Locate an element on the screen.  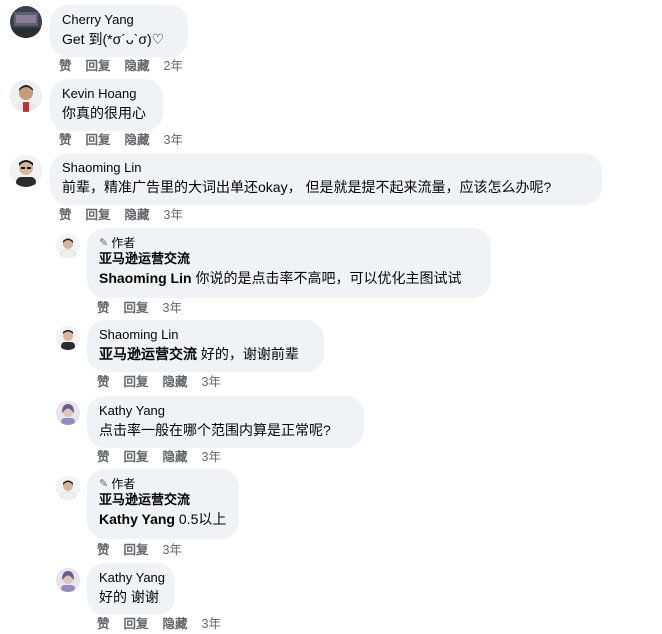
comment-bubble: Shaoming Lin 亚马逊运营交流 好的，谢谢前辈 is located at coordinates (205, 346).